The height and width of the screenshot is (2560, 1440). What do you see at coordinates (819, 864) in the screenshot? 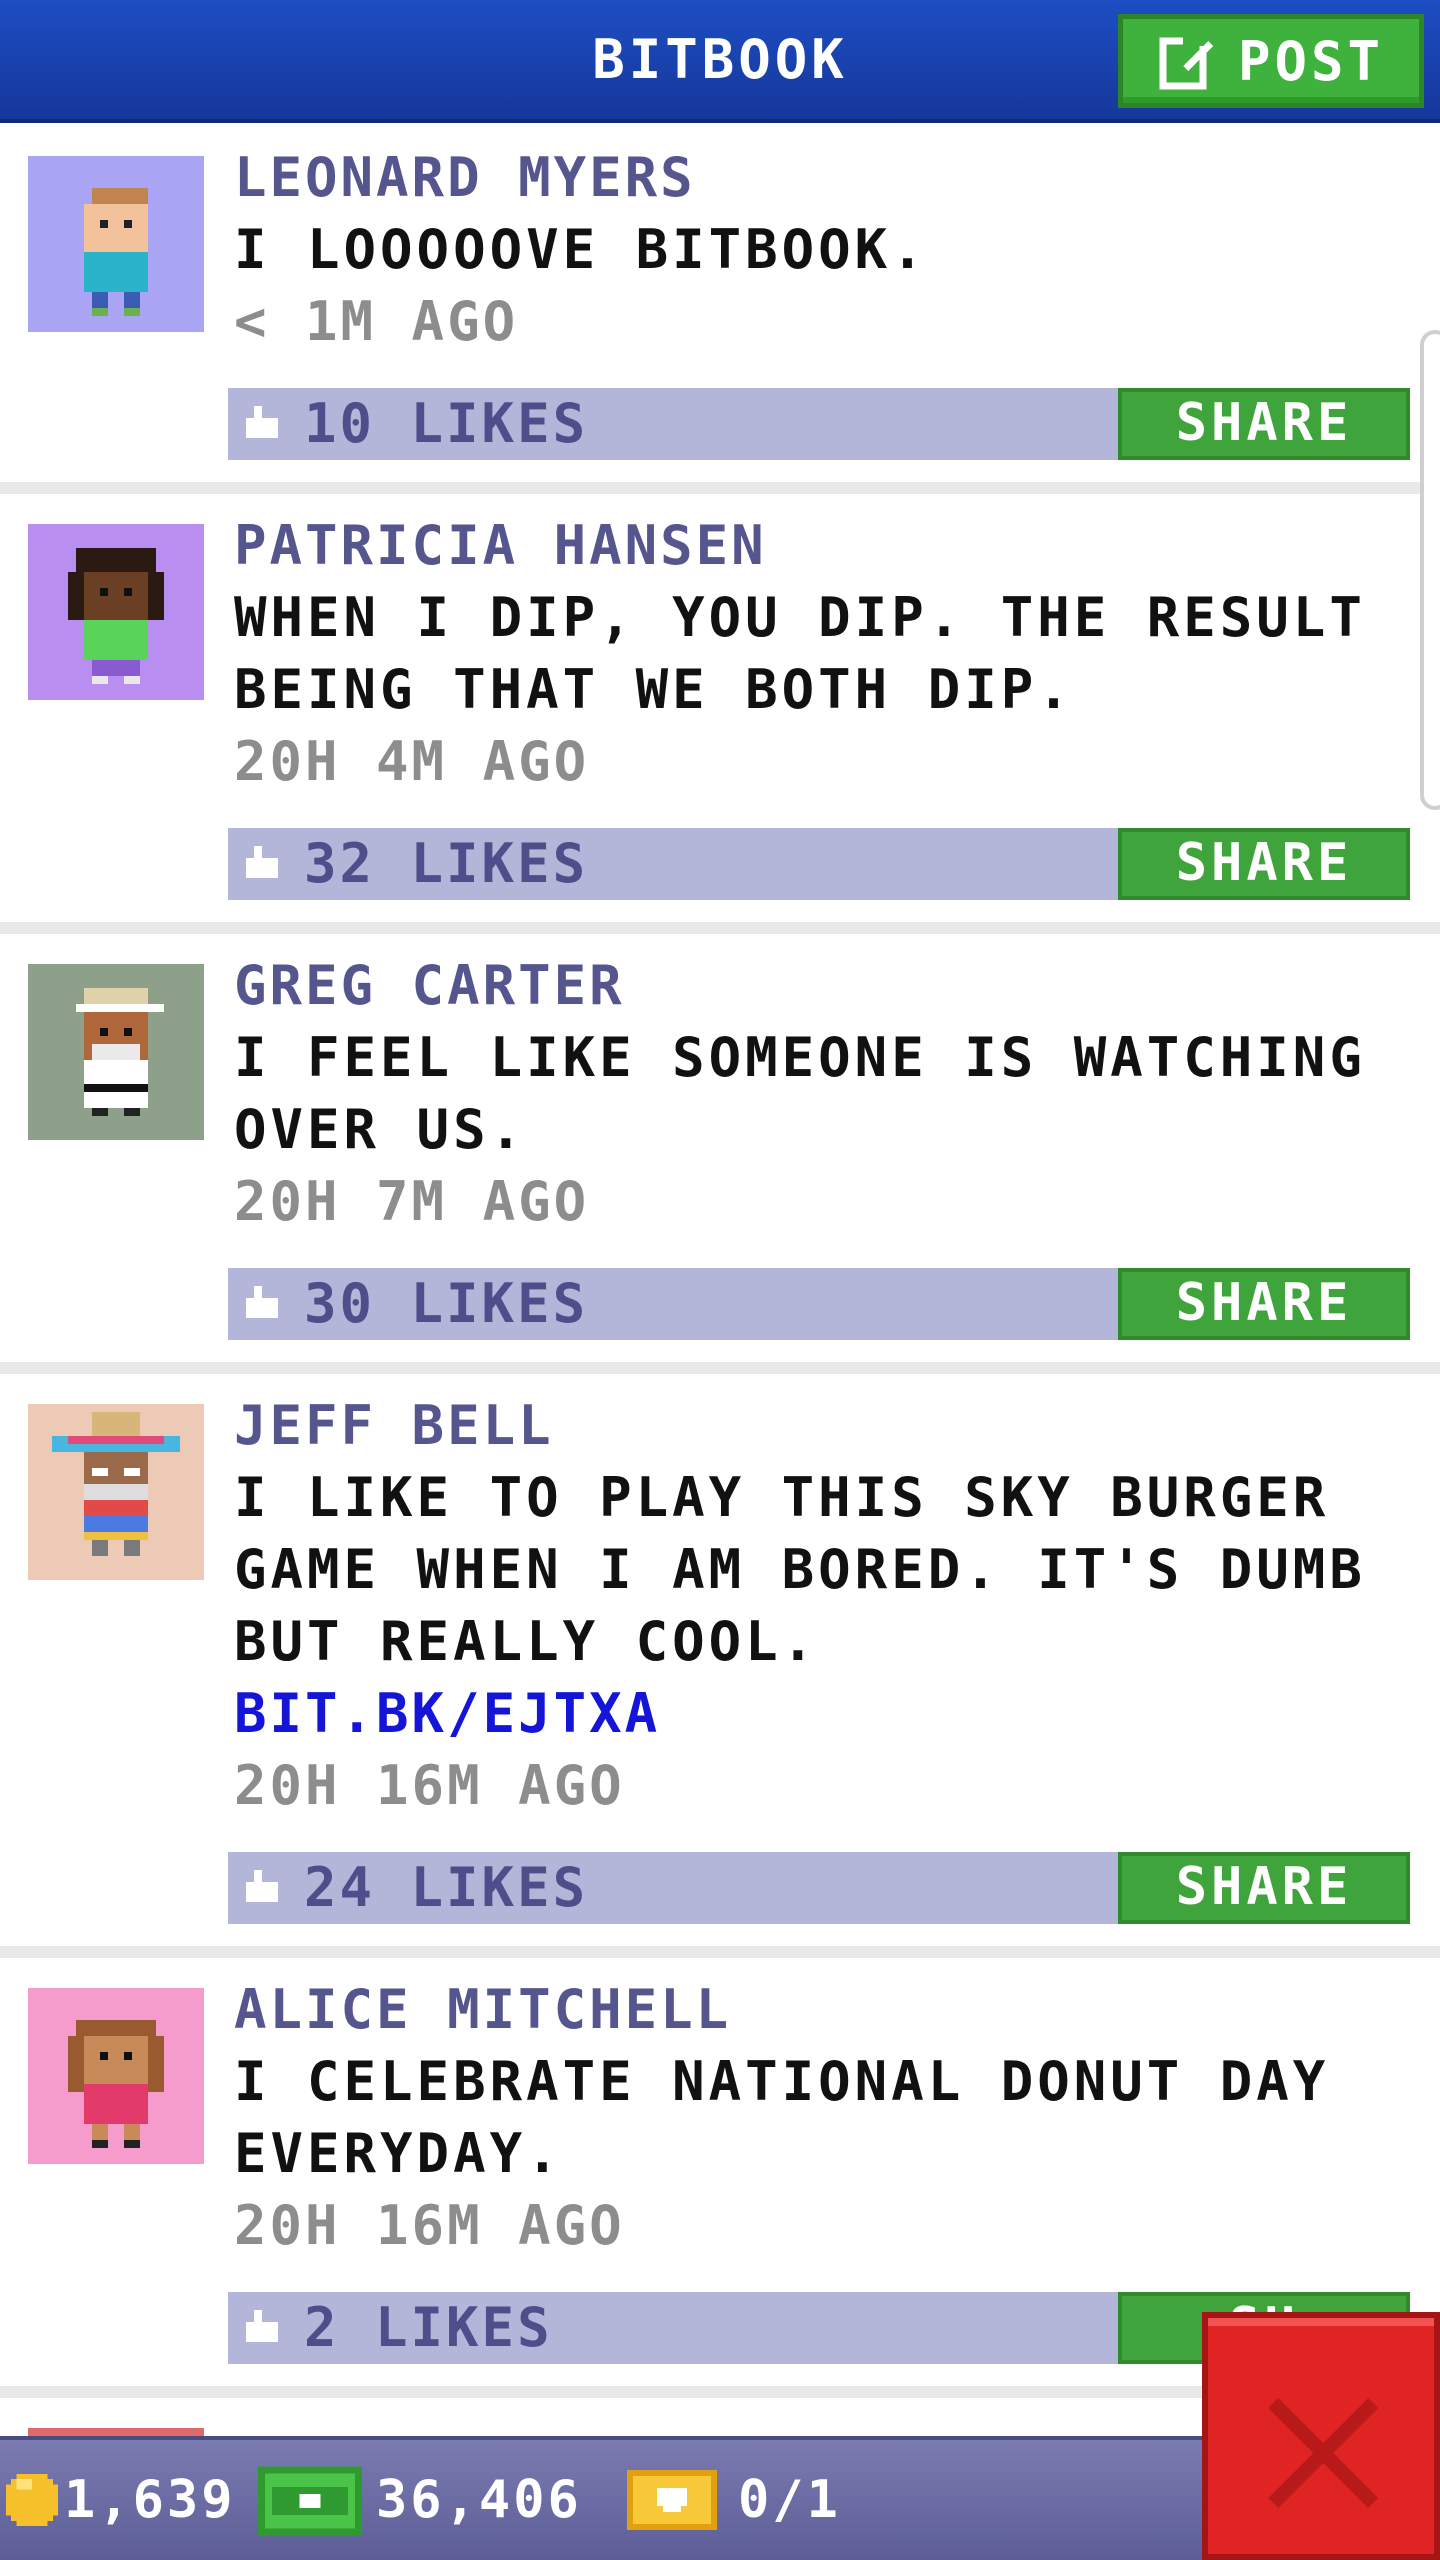
I see `like-bar: 32 LIKES SHARE` at bounding box center [819, 864].